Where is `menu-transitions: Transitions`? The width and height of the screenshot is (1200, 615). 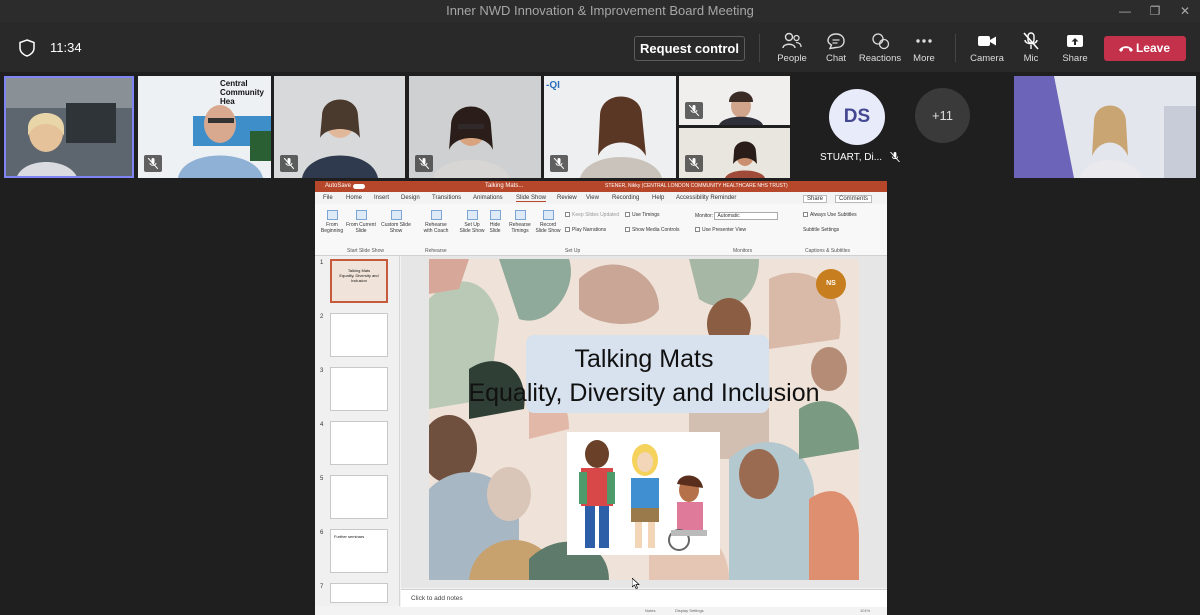 menu-transitions: Transitions is located at coordinates (446, 198).